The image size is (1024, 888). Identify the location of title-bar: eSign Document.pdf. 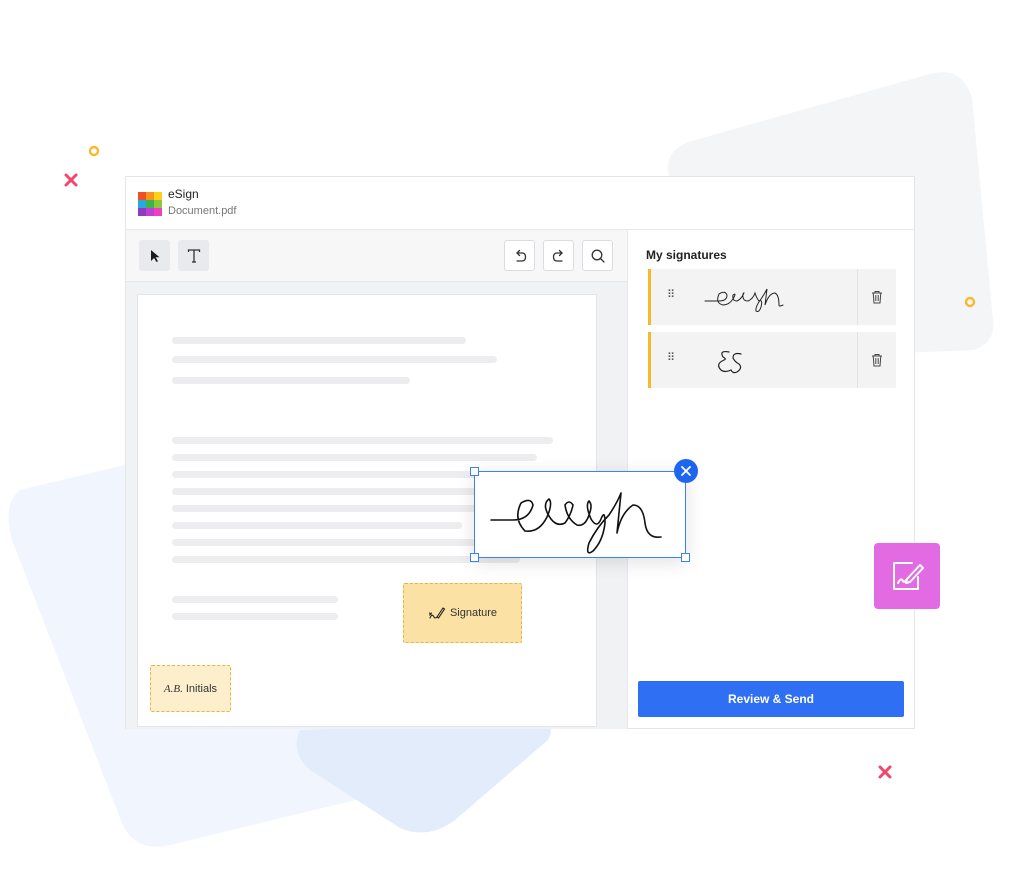
(520, 203).